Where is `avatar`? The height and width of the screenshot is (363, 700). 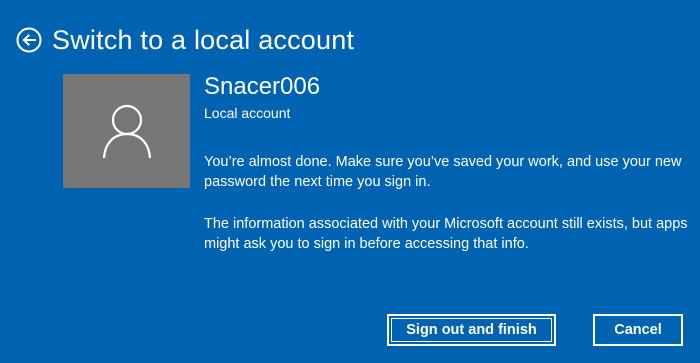
avatar is located at coordinates (126, 131).